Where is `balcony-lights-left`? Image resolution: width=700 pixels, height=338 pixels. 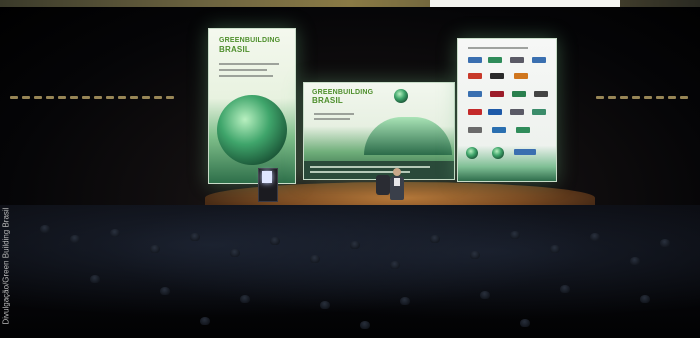 balcony-lights-left is located at coordinates (105, 92).